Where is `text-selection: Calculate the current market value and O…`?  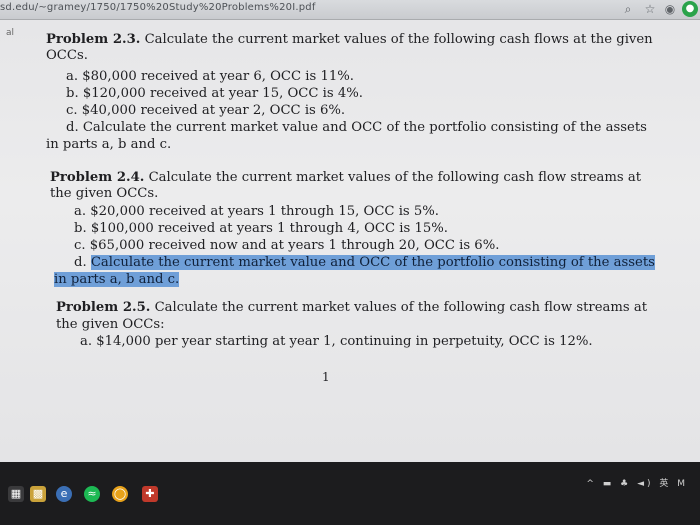 text-selection: Calculate the current market value and O… is located at coordinates (372, 262).